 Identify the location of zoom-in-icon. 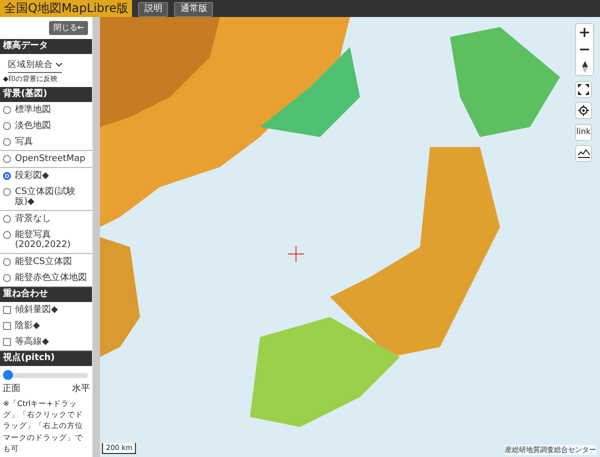
(584, 32).